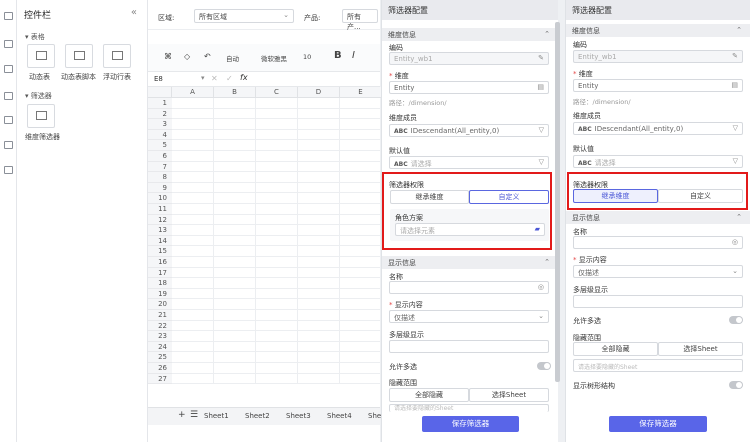 The height and width of the screenshot is (442, 750). What do you see at coordinates (244, 16) in the screenshot?
I see `region-select: 所有区域 ⌄` at bounding box center [244, 16].